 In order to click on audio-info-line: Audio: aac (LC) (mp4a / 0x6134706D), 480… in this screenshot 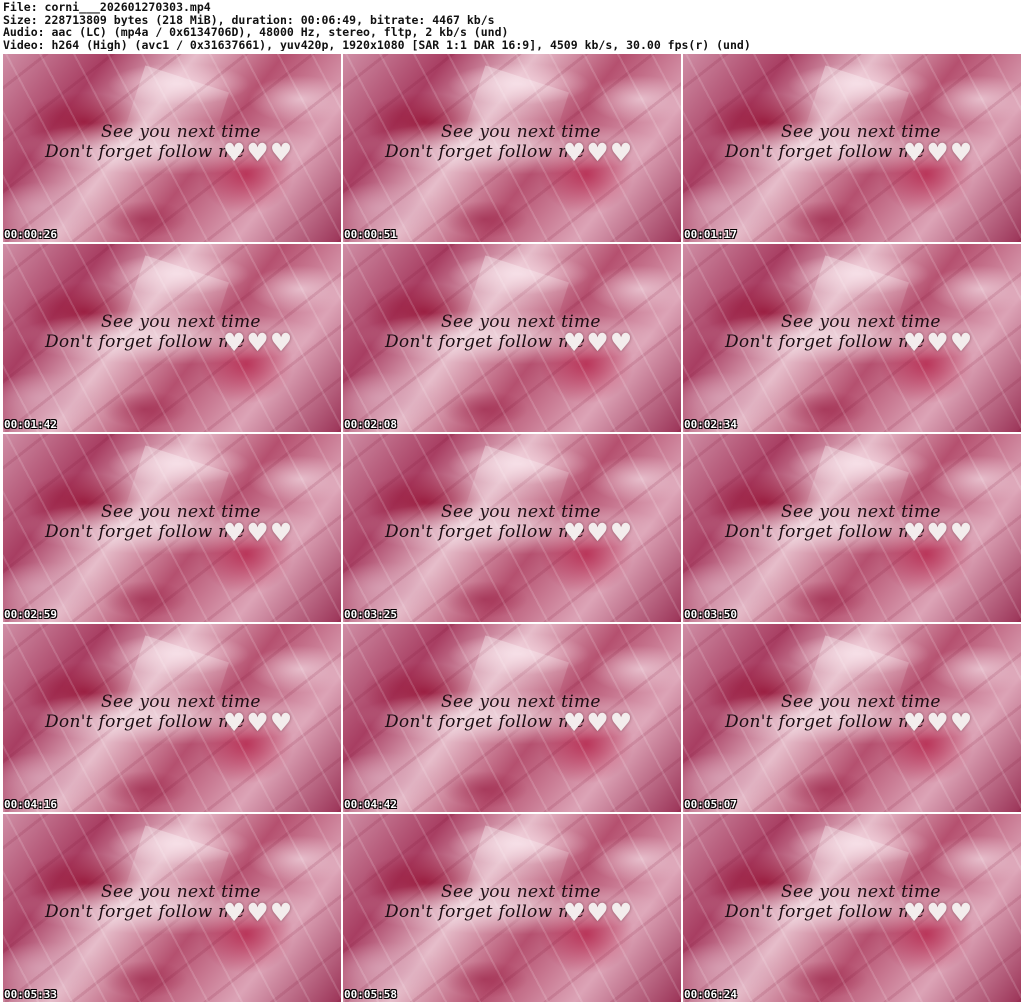, I will do `click(256, 32)`.